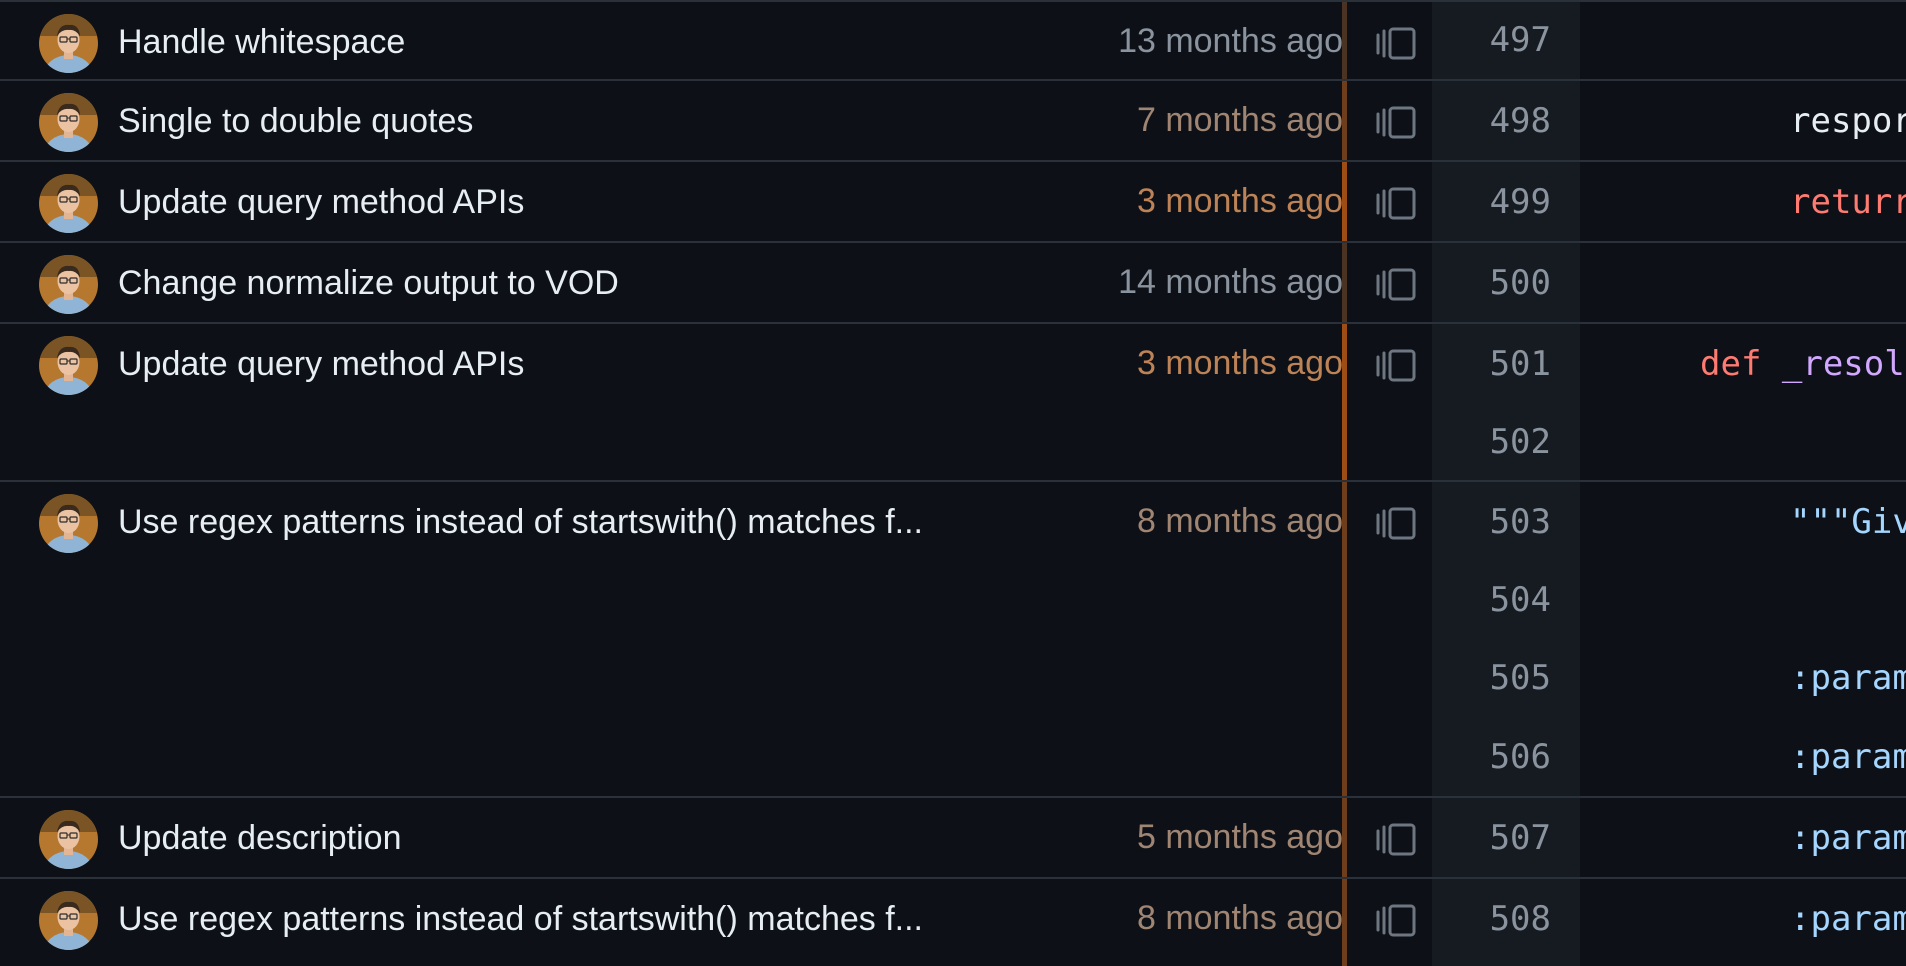 Image resolution: width=1906 pixels, height=966 pixels. Describe the element at coordinates (1491, 121) in the screenshot. I see `line-number: 498` at that location.